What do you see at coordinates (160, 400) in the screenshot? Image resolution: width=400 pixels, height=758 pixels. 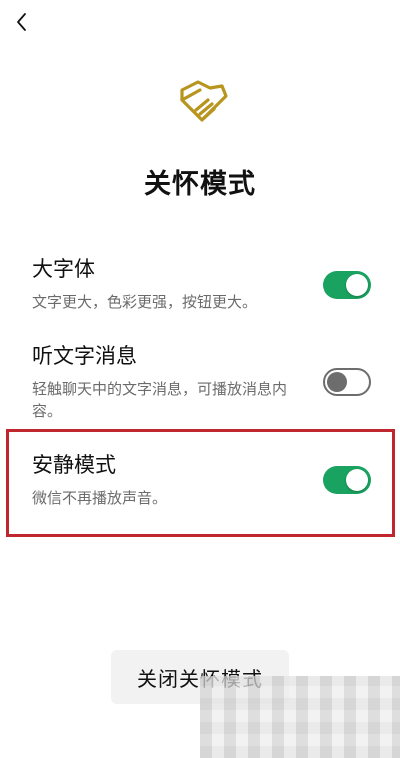 I see `setting-description: 轻触聊天中的文字消息，可播放消息内容。` at bounding box center [160, 400].